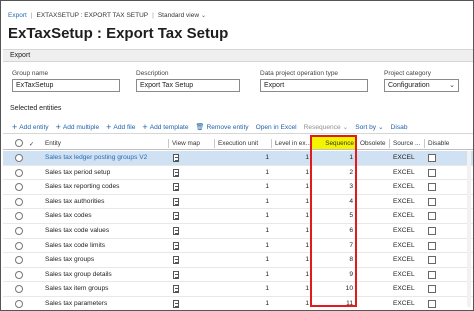  What do you see at coordinates (106, 173) in the screenshot?
I see `cell-entity: Sales tax period setup` at bounding box center [106, 173].